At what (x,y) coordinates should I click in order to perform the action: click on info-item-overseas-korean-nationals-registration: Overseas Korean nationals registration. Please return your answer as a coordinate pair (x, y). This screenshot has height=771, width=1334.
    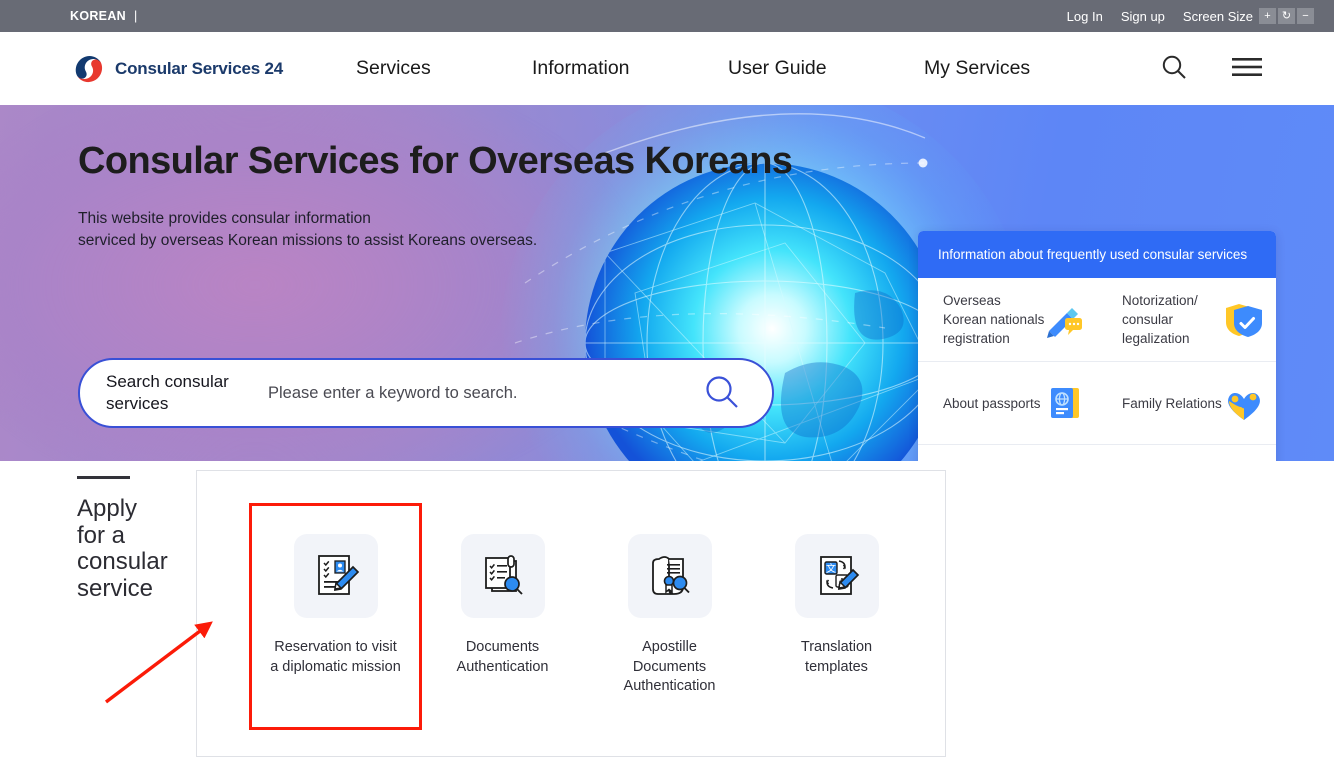
    Looking at the image, I should click on (1007, 319).